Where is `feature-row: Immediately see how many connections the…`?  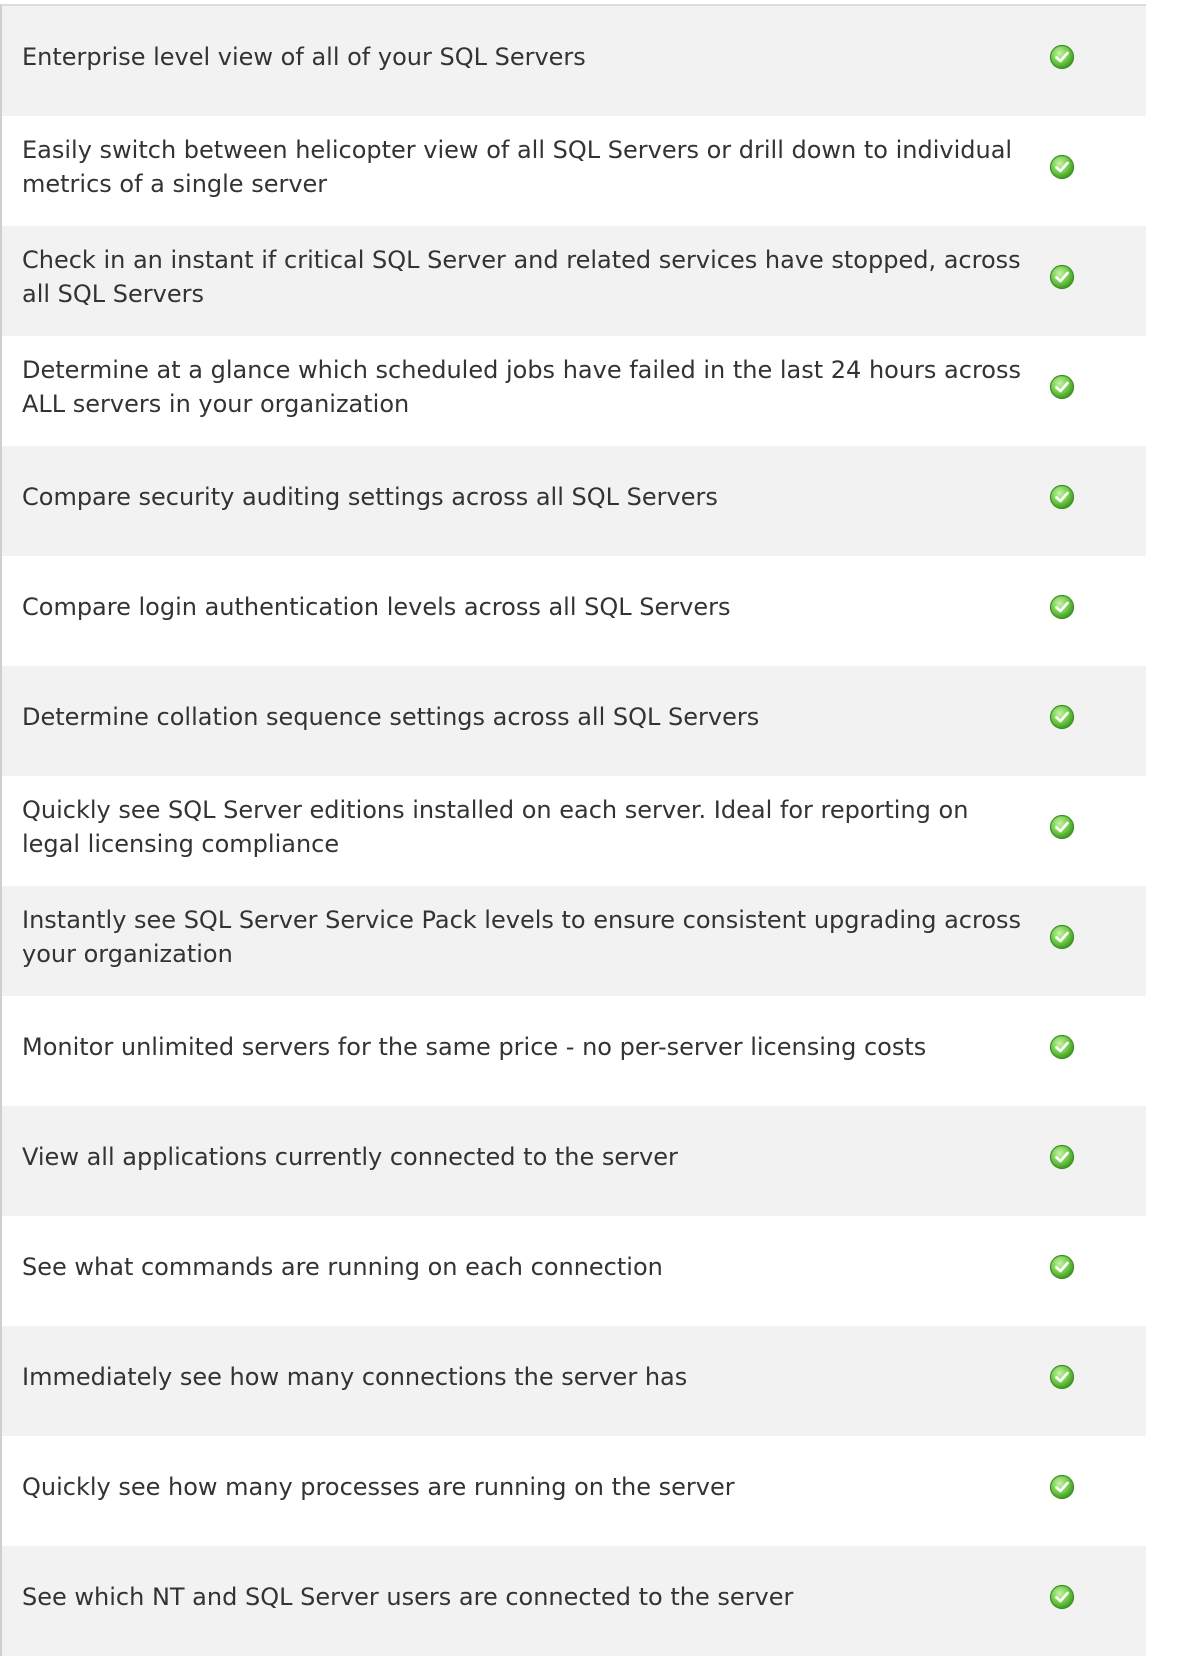
feature-row: Immediately see how many connections the… is located at coordinates (574, 1381).